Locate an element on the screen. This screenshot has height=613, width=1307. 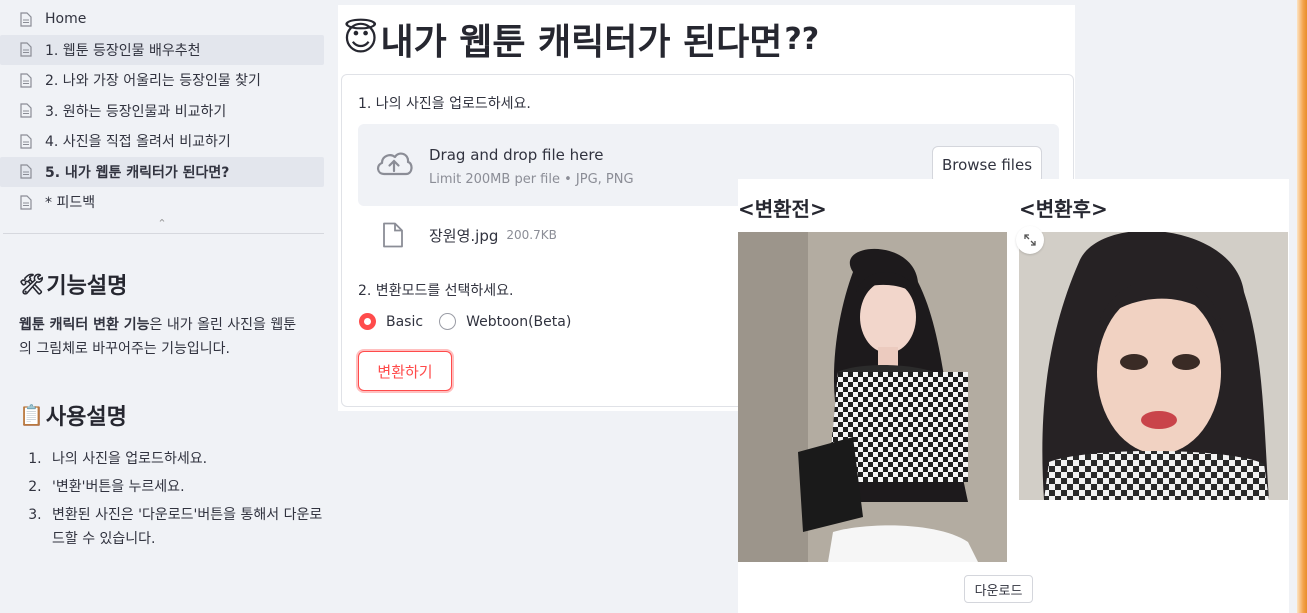
sidebar-item-home: Home is located at coordinates (162, 19).